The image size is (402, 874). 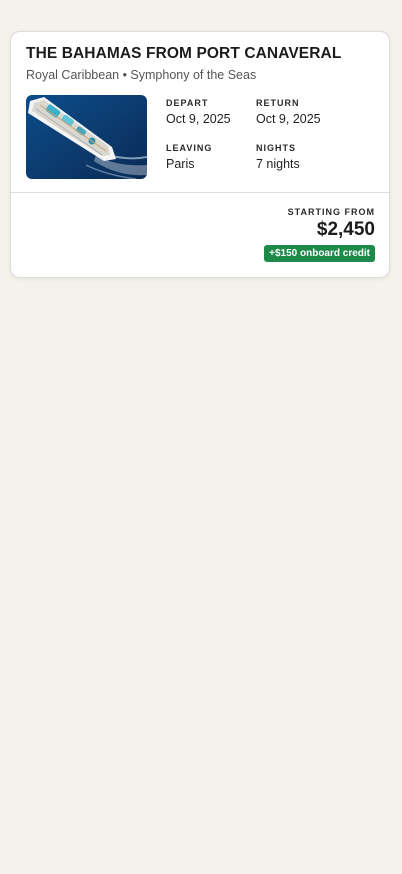 What do you see at coordinates (345, 229) in the screenshot?
I see `price-value: $2,450` at bounding box center [345, 229].